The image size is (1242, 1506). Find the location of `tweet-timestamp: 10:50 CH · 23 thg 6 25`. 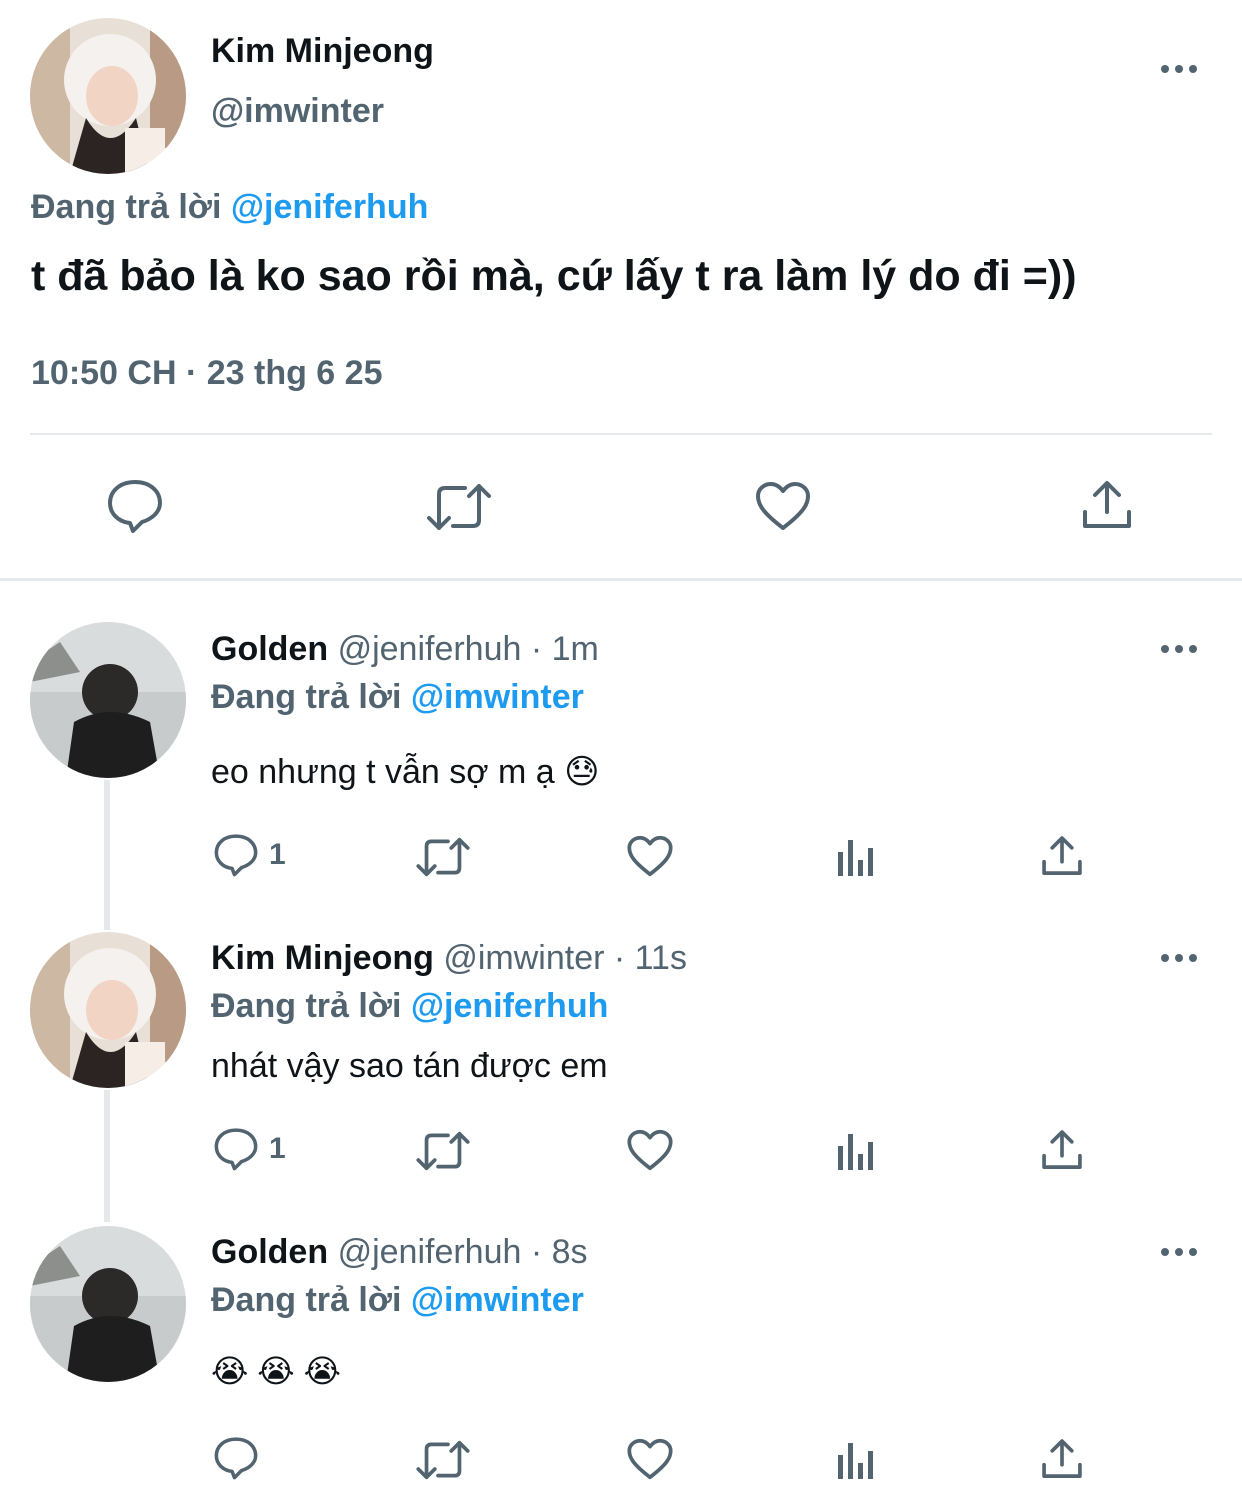

tweet-timestamp: 10:50 CH · 23 thg 6 25 is located at coordinates (206, 373).